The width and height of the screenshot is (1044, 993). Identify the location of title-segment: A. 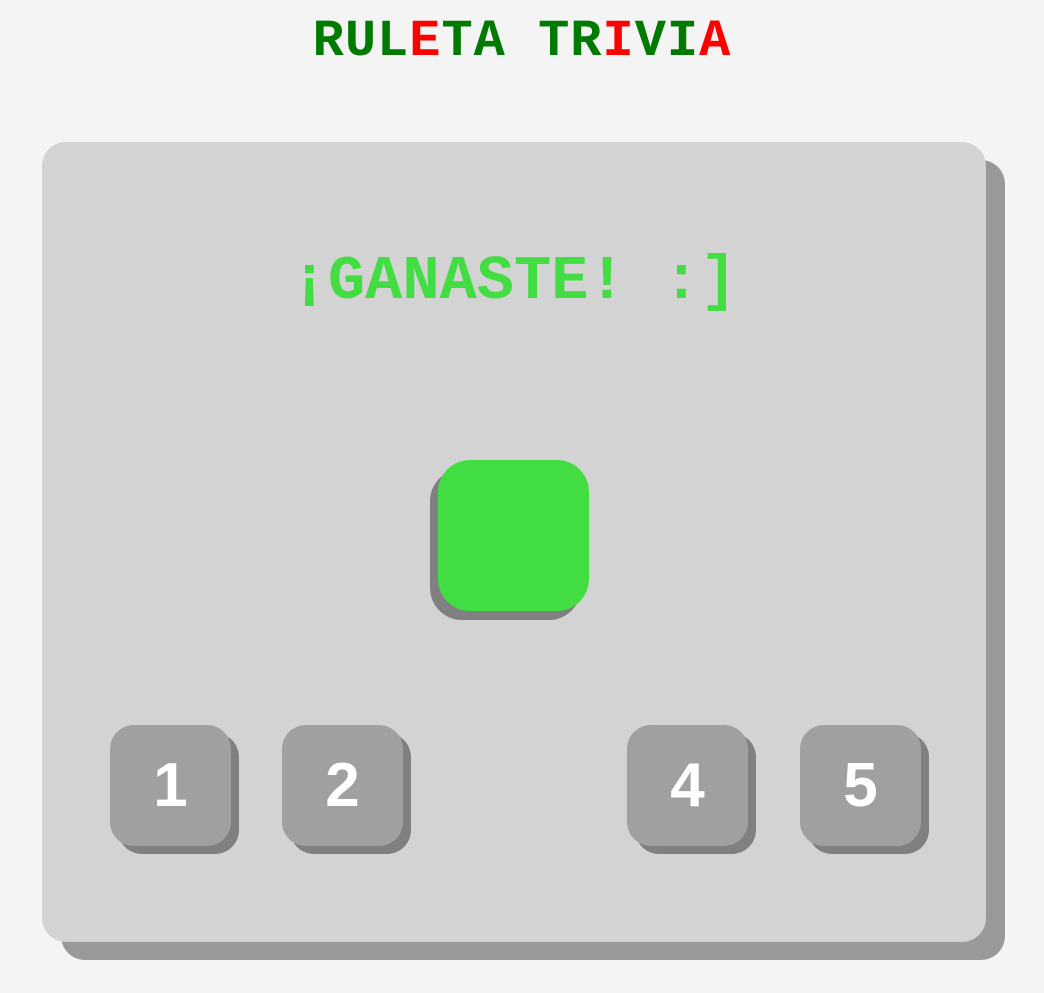
(715, 41).